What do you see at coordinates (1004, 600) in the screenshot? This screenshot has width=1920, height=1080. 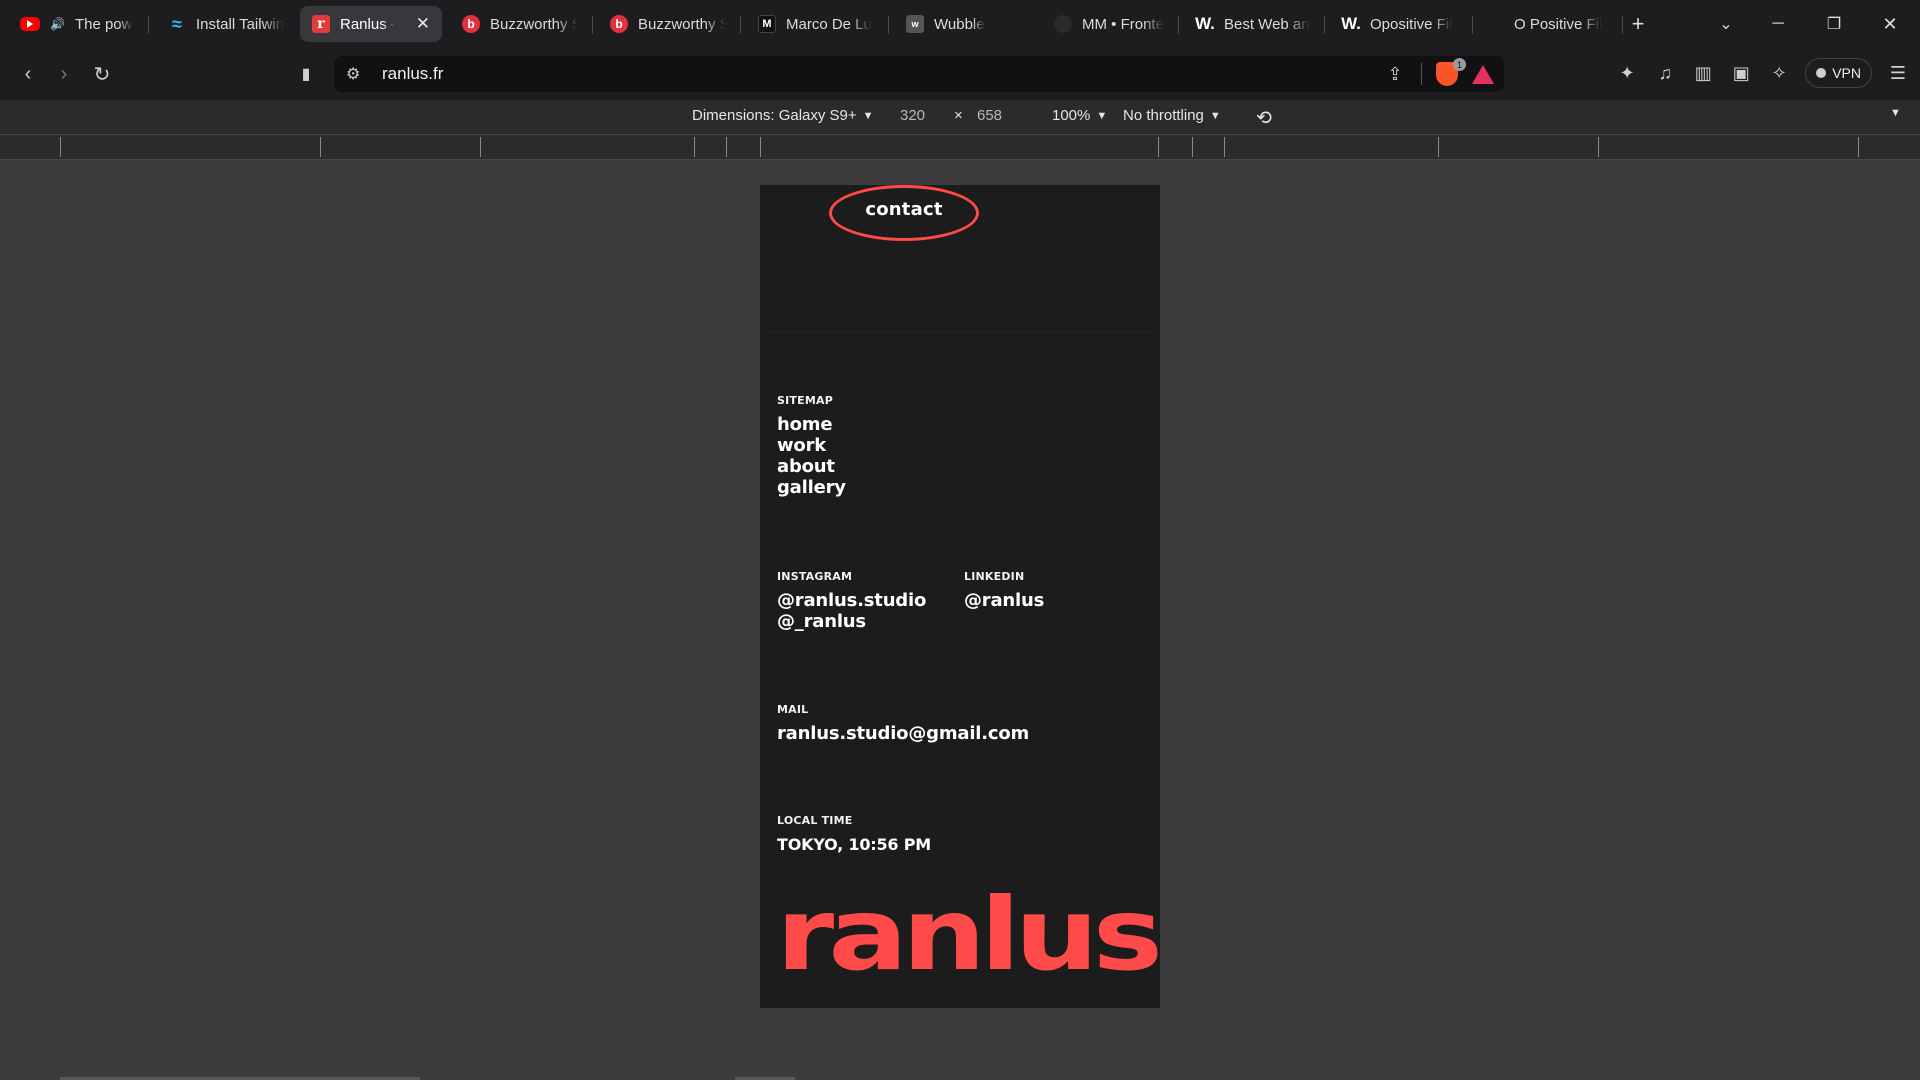 I see `linkedin-link: @ranlus` at bounding box center [1004, 600].